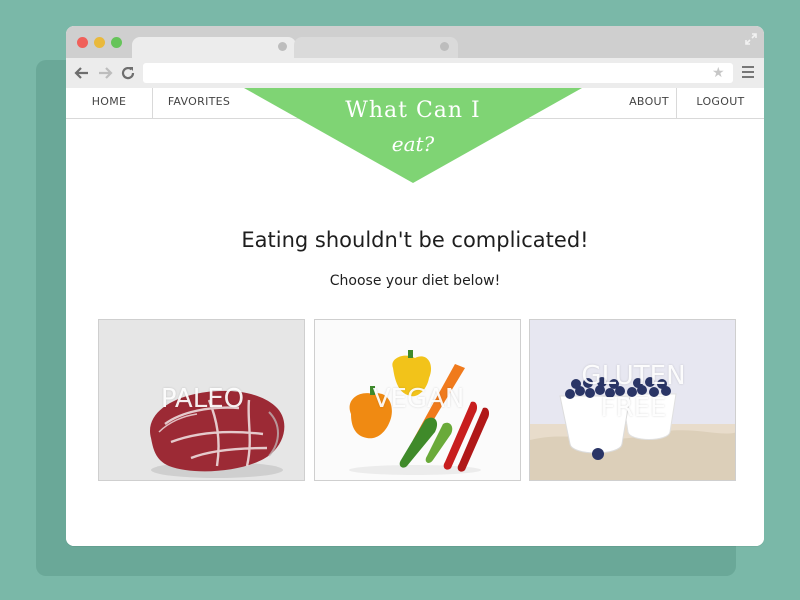 The width and height of the screenshot is (800, 600). I want to click on diet-label-paleo: PALEO, so click(202, 399).